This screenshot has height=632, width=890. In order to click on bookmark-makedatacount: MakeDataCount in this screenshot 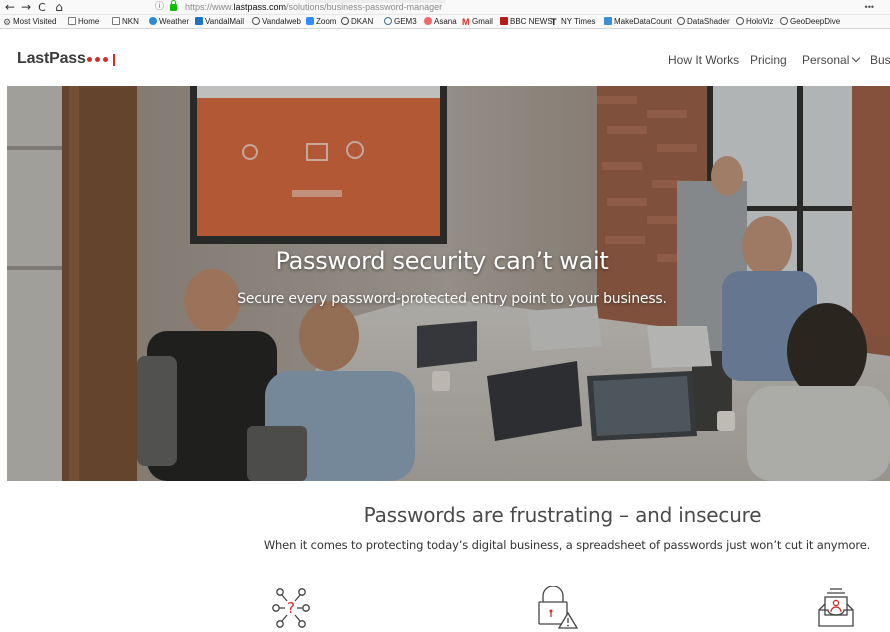, I will do `click(638, 21)`.